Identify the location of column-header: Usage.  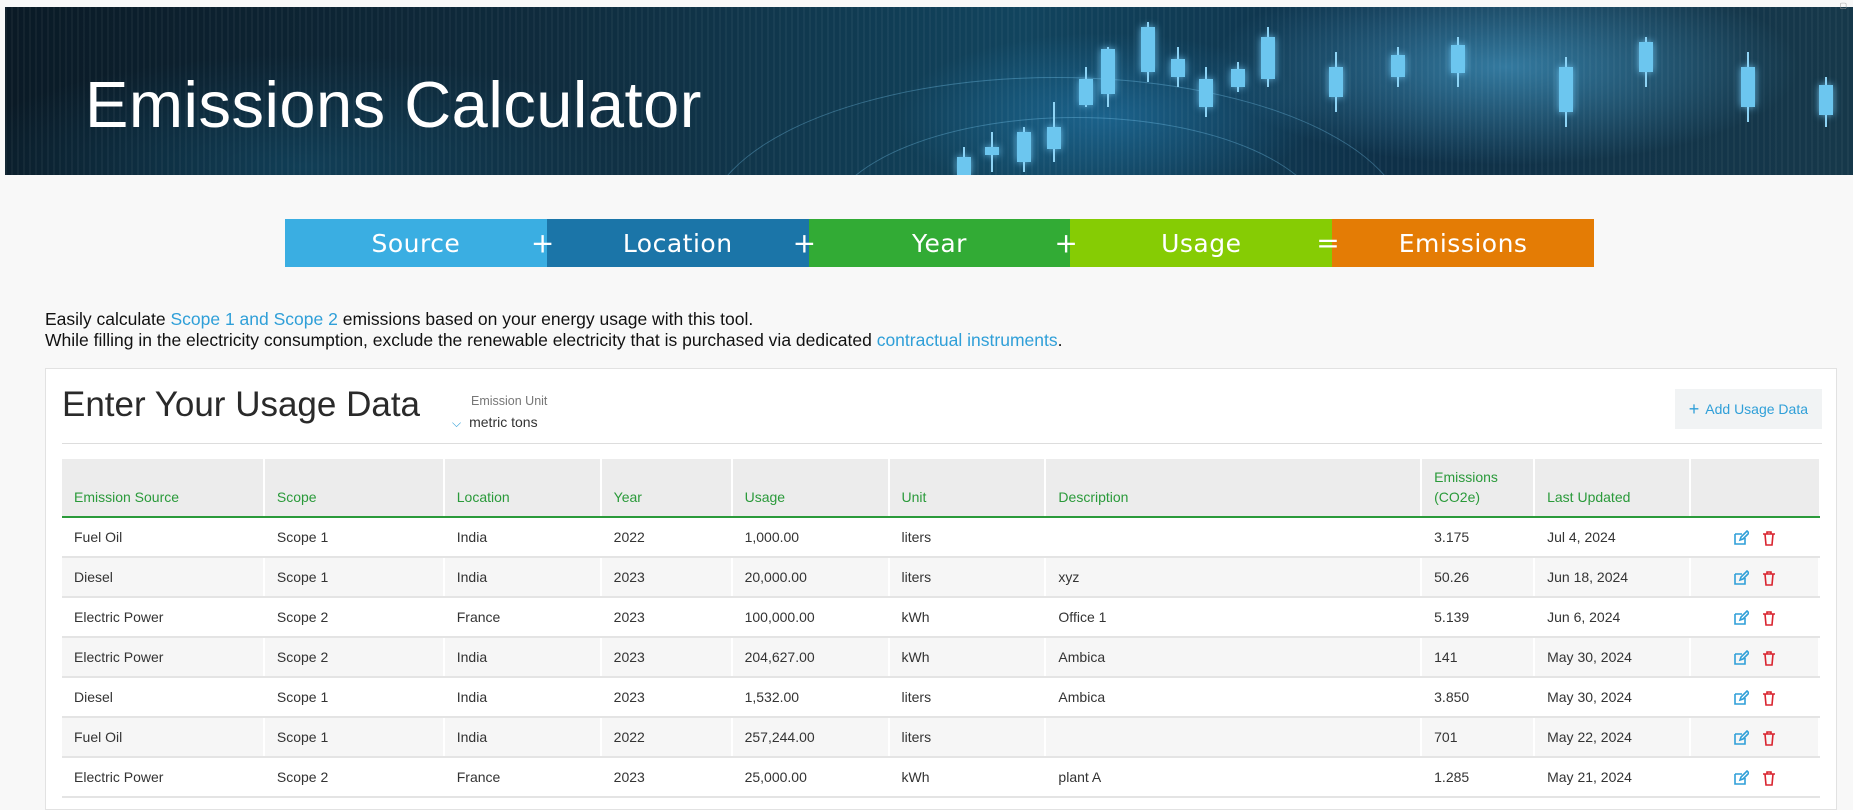
(810, 488).